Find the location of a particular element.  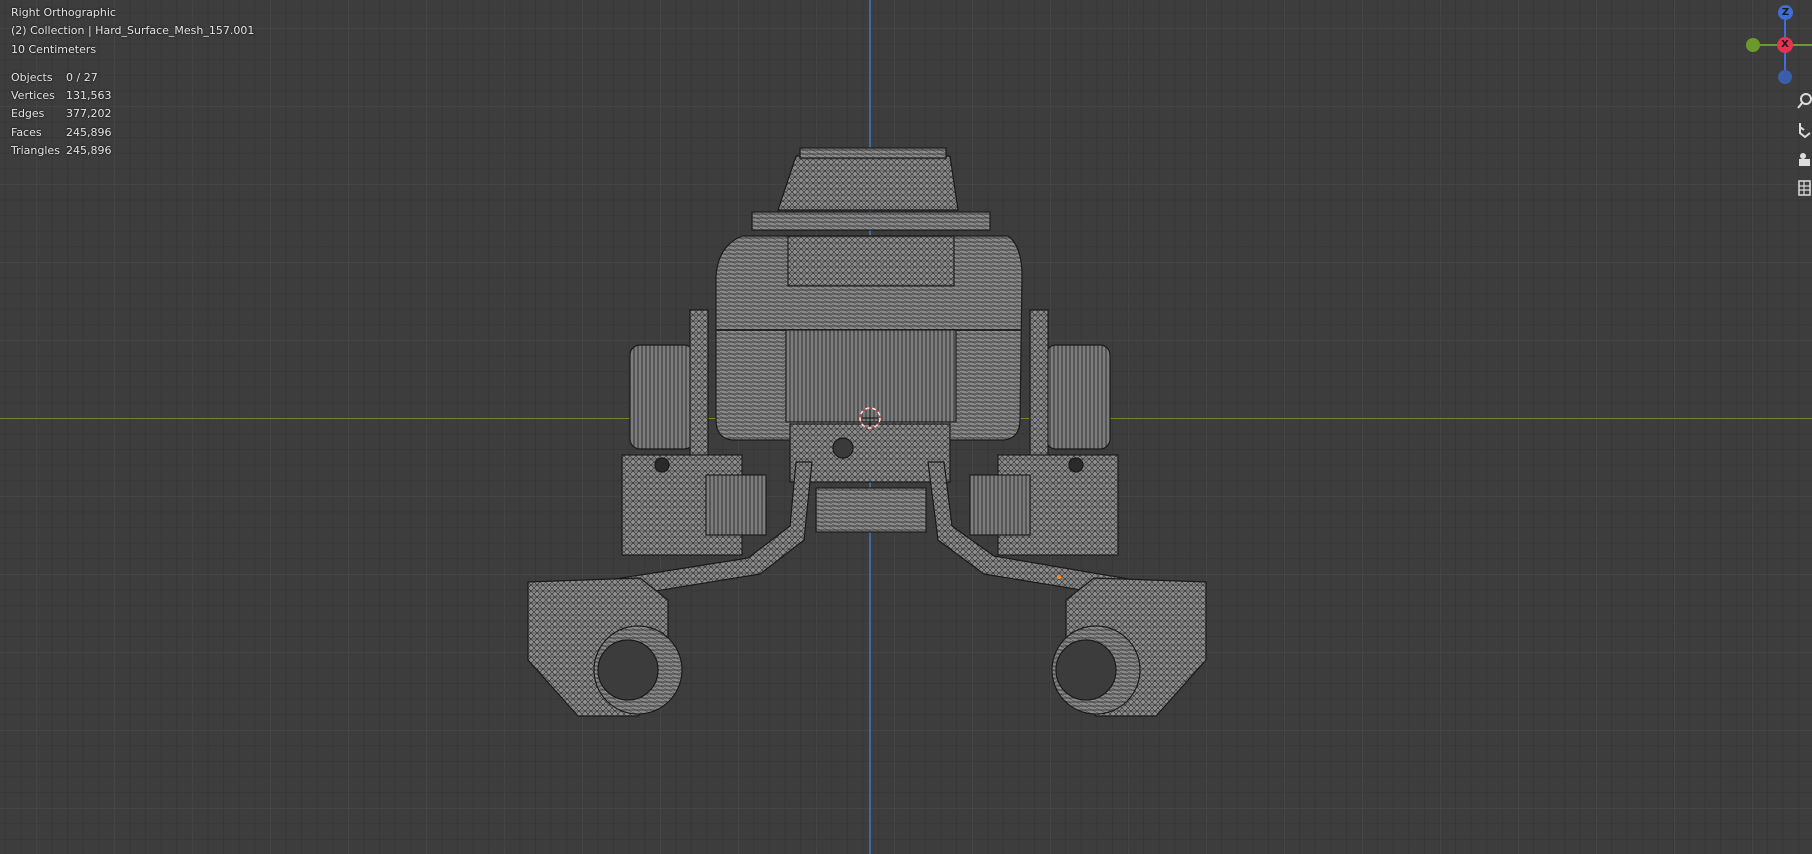

stat-label: Vertices is located at coordinates (33, 96).